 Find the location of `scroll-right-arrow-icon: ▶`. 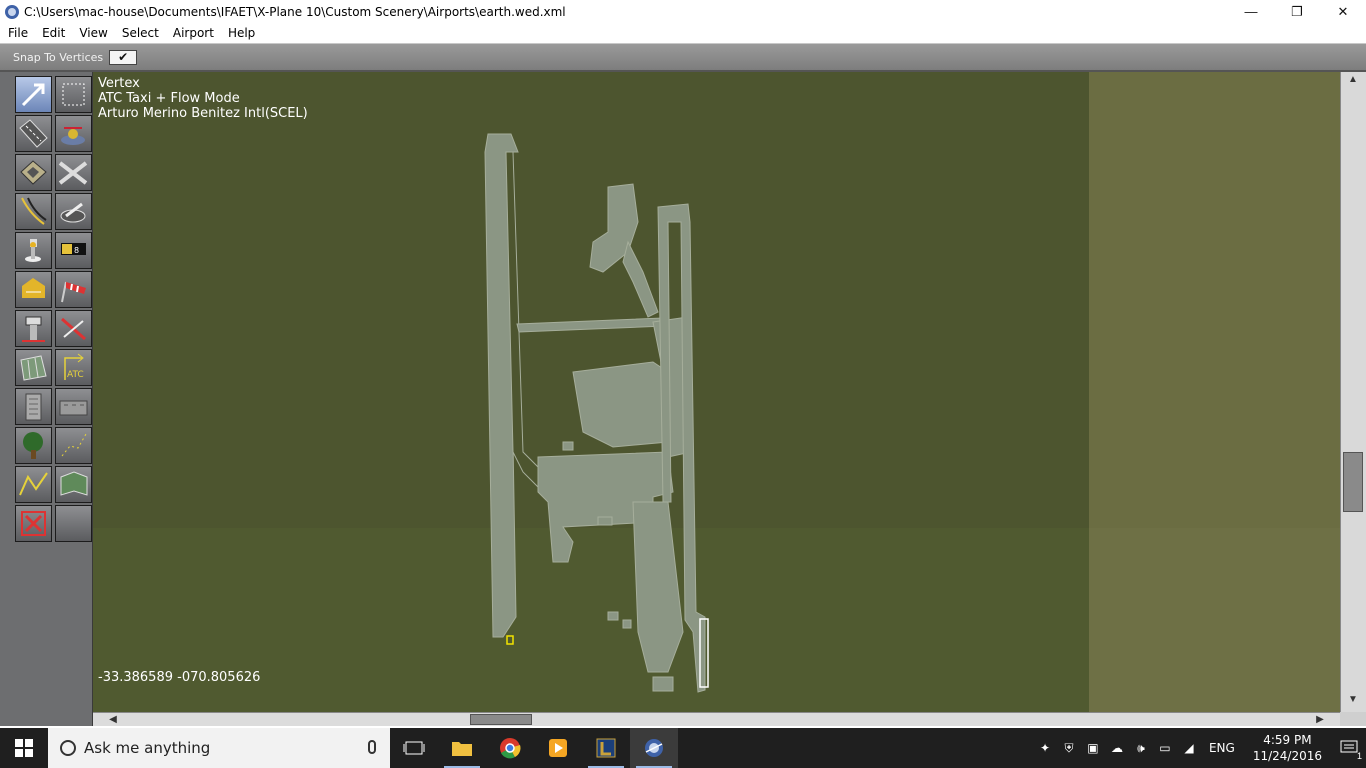

scroll-right-arrow-icon: ▶ is located at coordinates (1320, 719).